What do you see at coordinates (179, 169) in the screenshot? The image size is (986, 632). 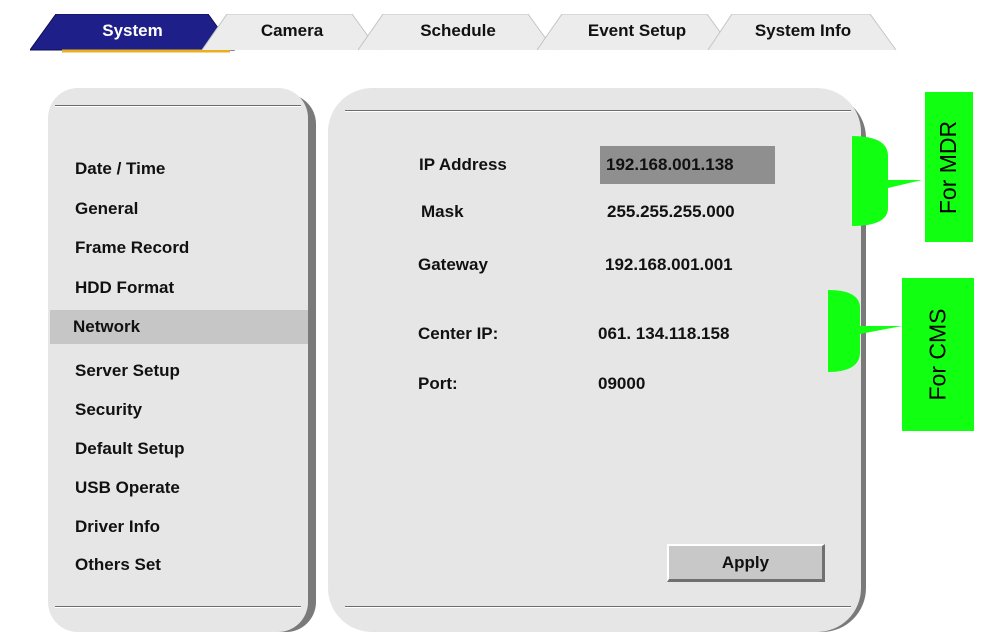 I see `sidebar-item-date-time: Date / Time` at bounding box center [179, 169].